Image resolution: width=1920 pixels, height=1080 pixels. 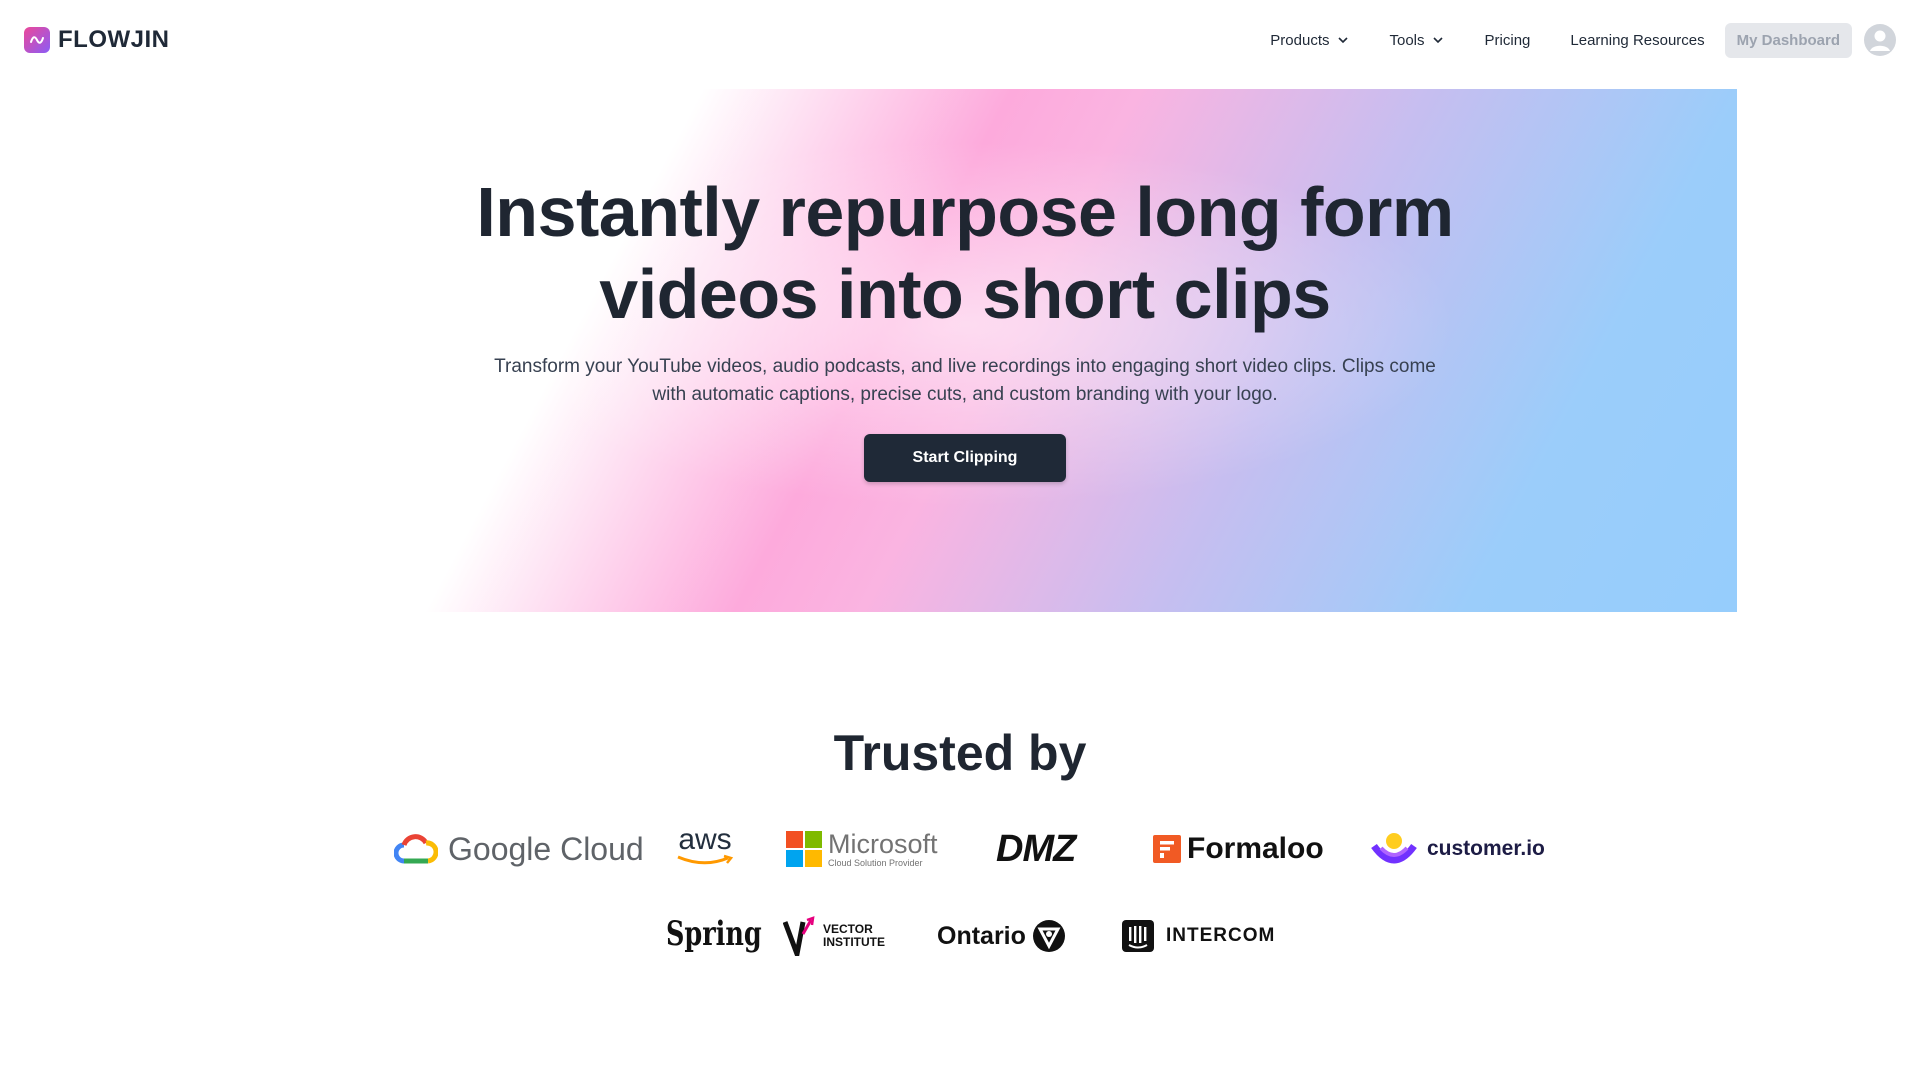 I want to click on ontario-logo: Ontario, so click(x=1001, y=936).